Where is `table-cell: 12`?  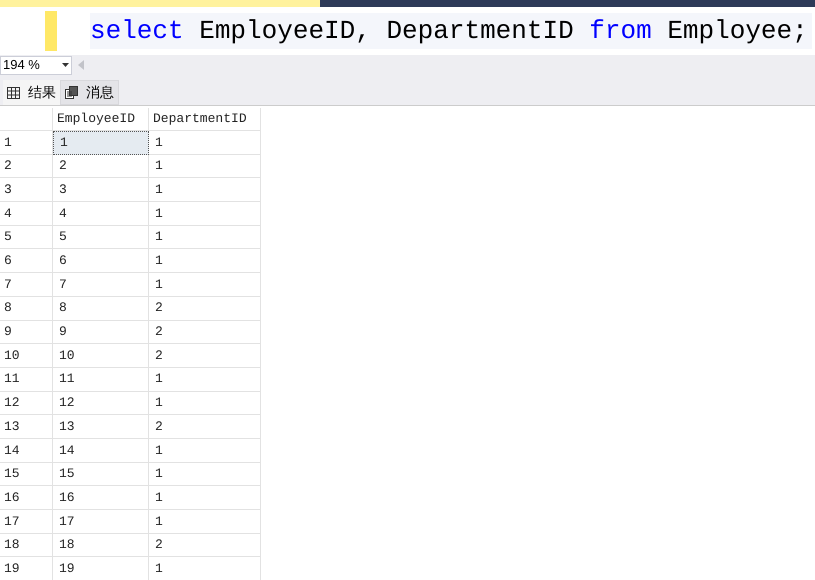 table-cell: 12 is located at coordinates (101, 404).